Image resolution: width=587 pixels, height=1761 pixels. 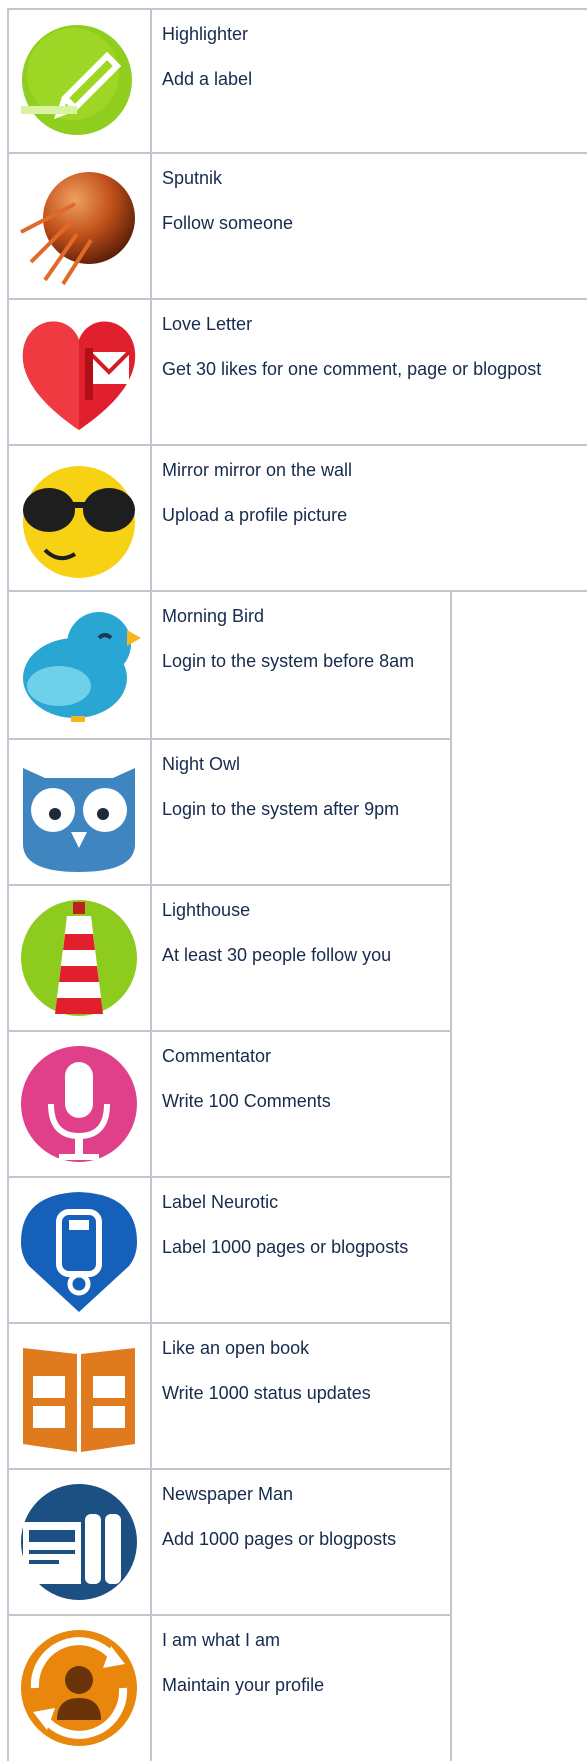 What do you see at coordinates (205, 34) in the screenshot?
I see `badge-title: Highlighter` at bounding box center [205, 34].